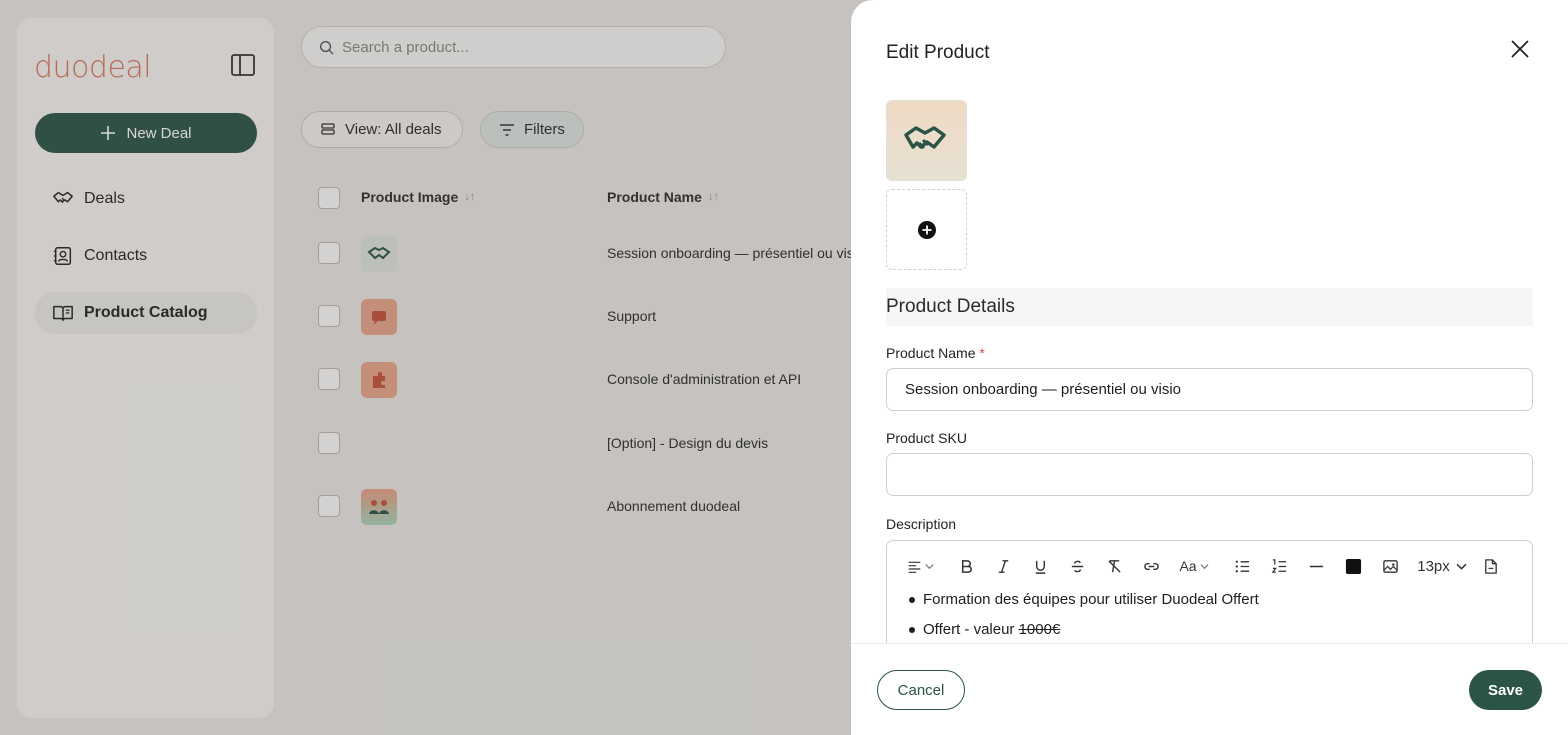 This screenshot has width=1568, height=735. What do you see at coordinates (116, 255) in the screenshot?
I see `sidebar-item-label: Contacts` at bounding box center [116, 255].